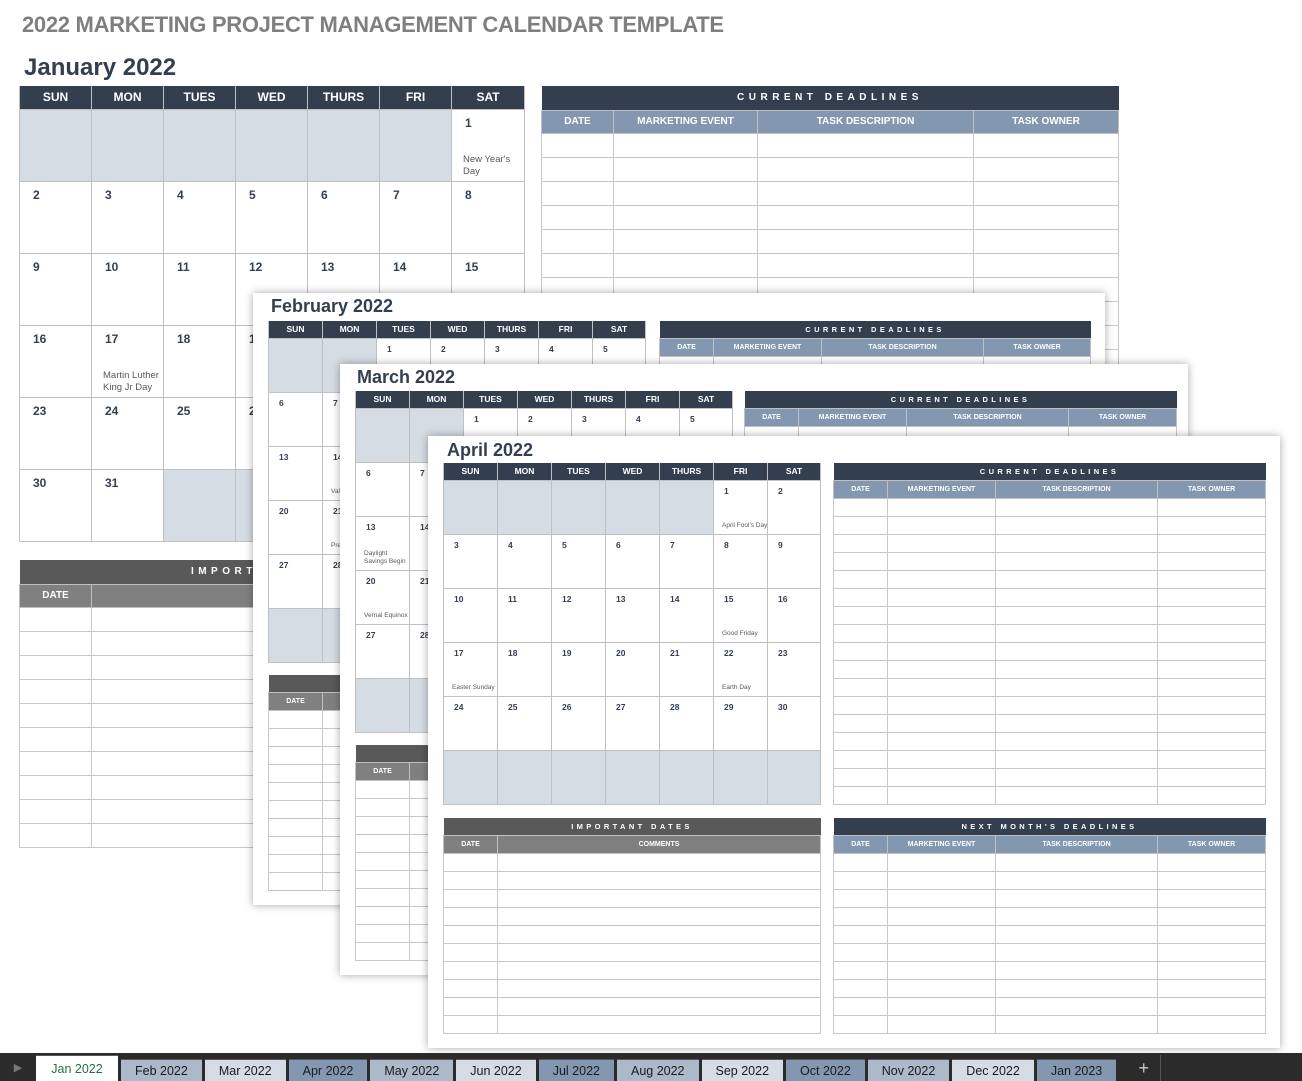 This screenshot has width=1302, height=1081. What do you see at coordinates (470, 615) in the screenshot?
I see `calendar-day-cell: 10` at bounding box center [470, 615].